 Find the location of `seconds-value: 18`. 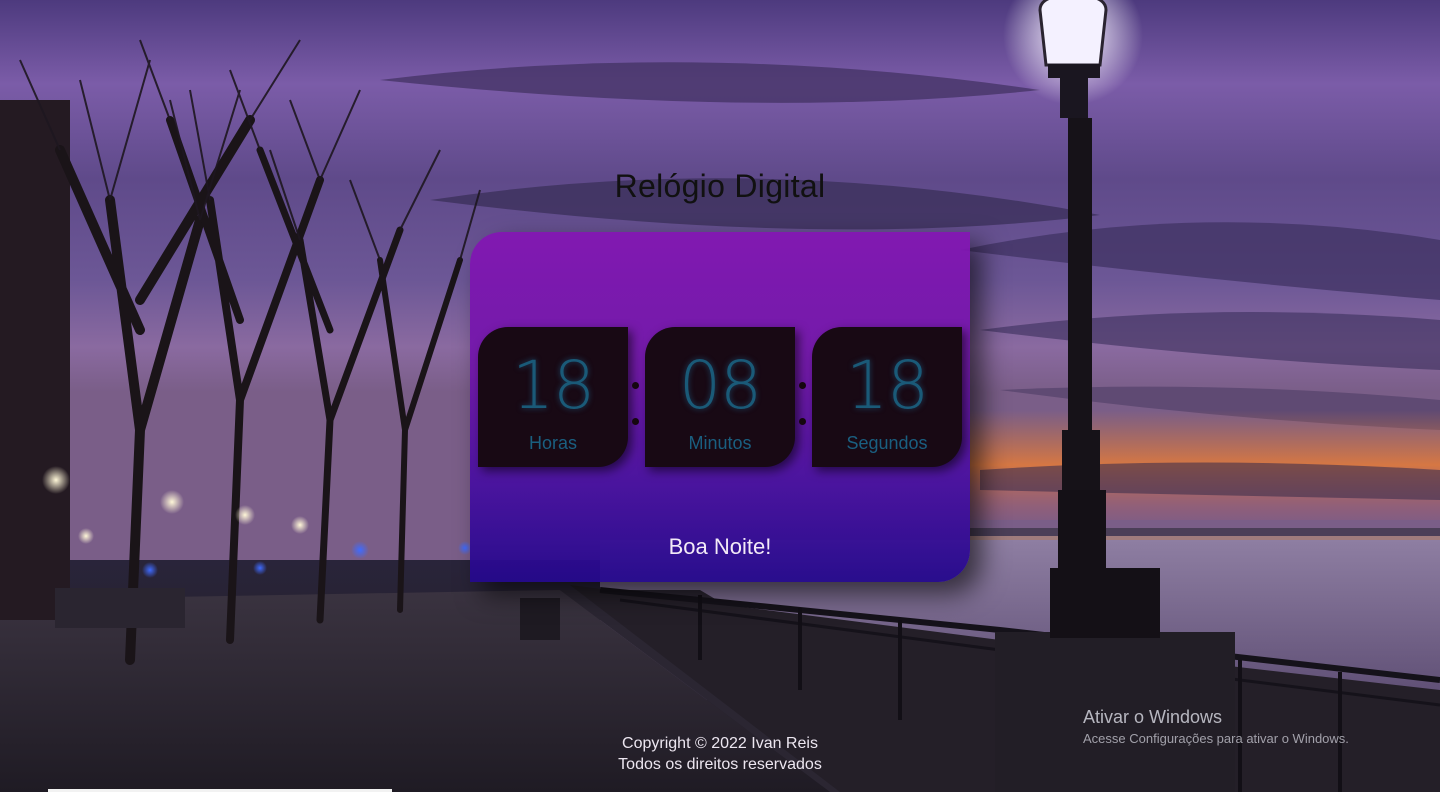

seconds-value: 18 is located at coordinates (887, 385).